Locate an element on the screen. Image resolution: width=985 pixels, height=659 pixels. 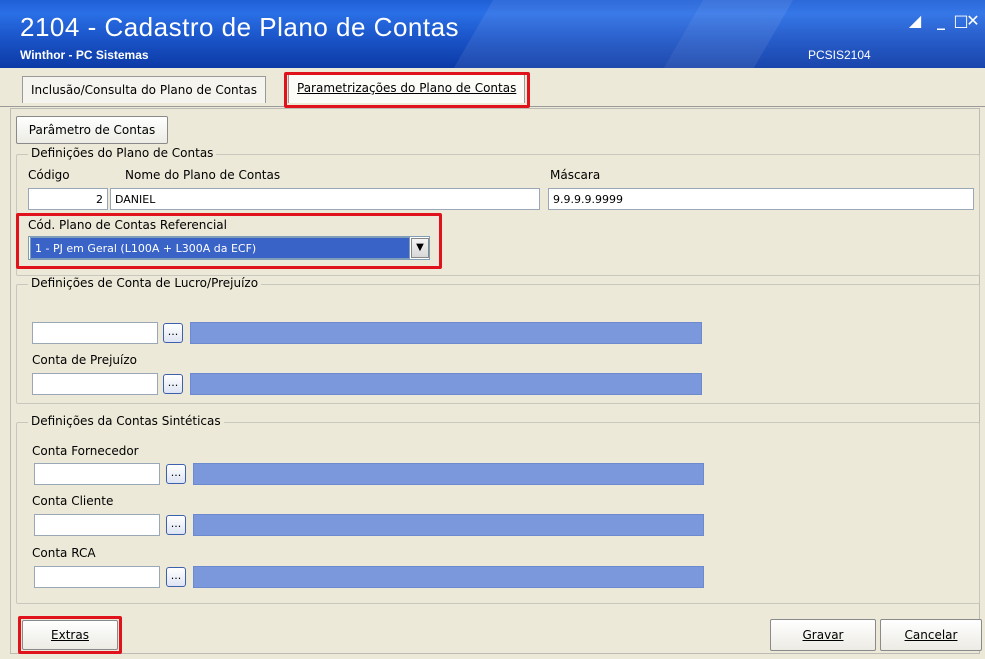
nome-field: DANIEL is located at coordinates (325, 199).